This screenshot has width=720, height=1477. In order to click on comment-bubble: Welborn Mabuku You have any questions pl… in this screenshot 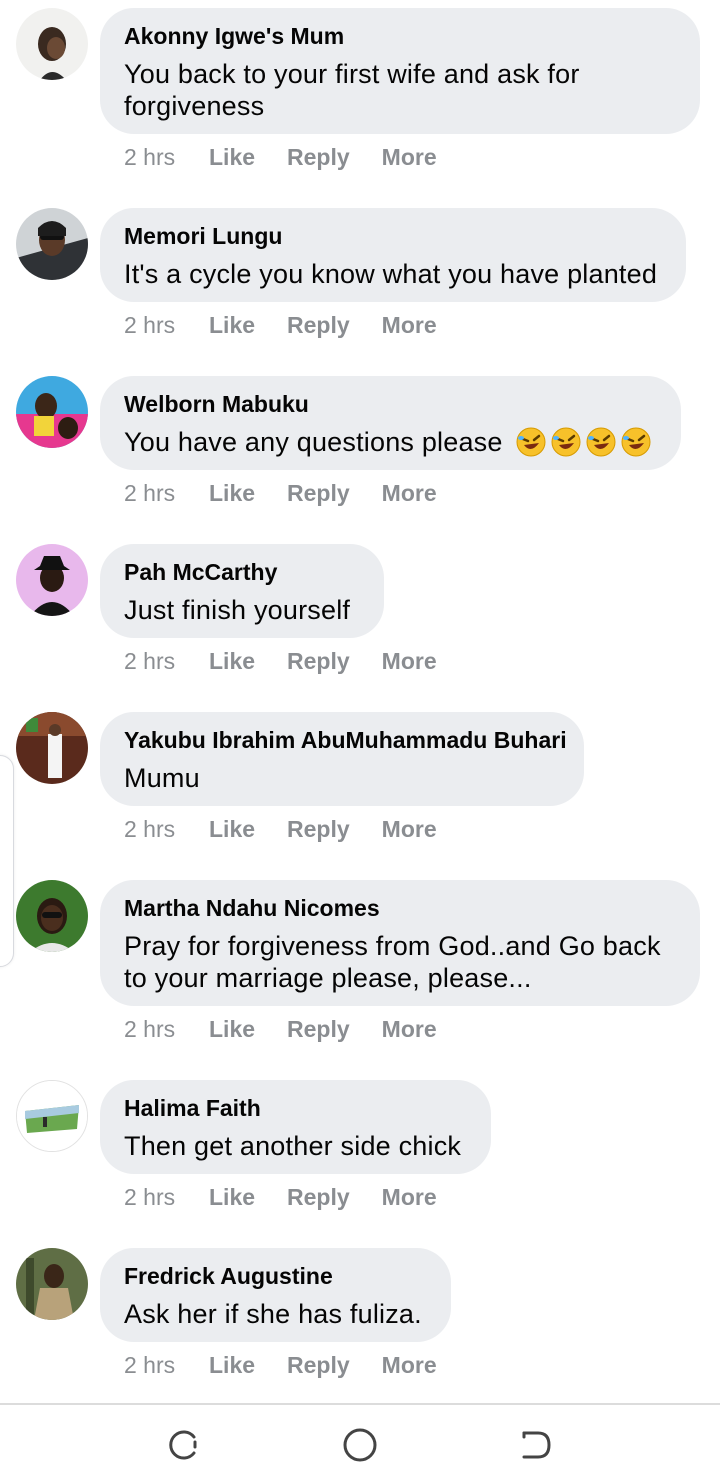, I will do `click(390, 423)`.